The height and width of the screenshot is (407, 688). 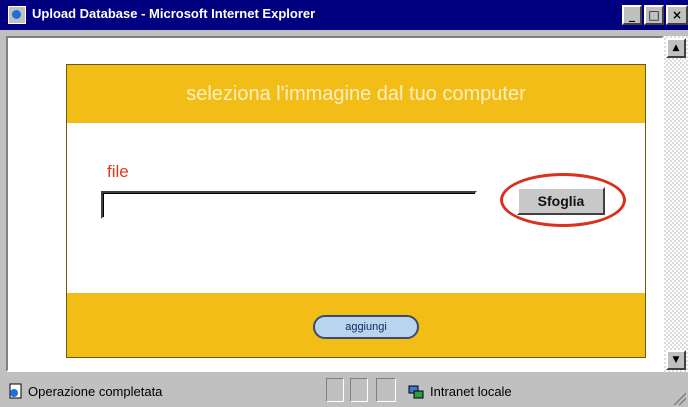 What do you see at coordinates (677, 15) in the screenshot?
I see `close-button: ×` at bounding box center [677, 15].